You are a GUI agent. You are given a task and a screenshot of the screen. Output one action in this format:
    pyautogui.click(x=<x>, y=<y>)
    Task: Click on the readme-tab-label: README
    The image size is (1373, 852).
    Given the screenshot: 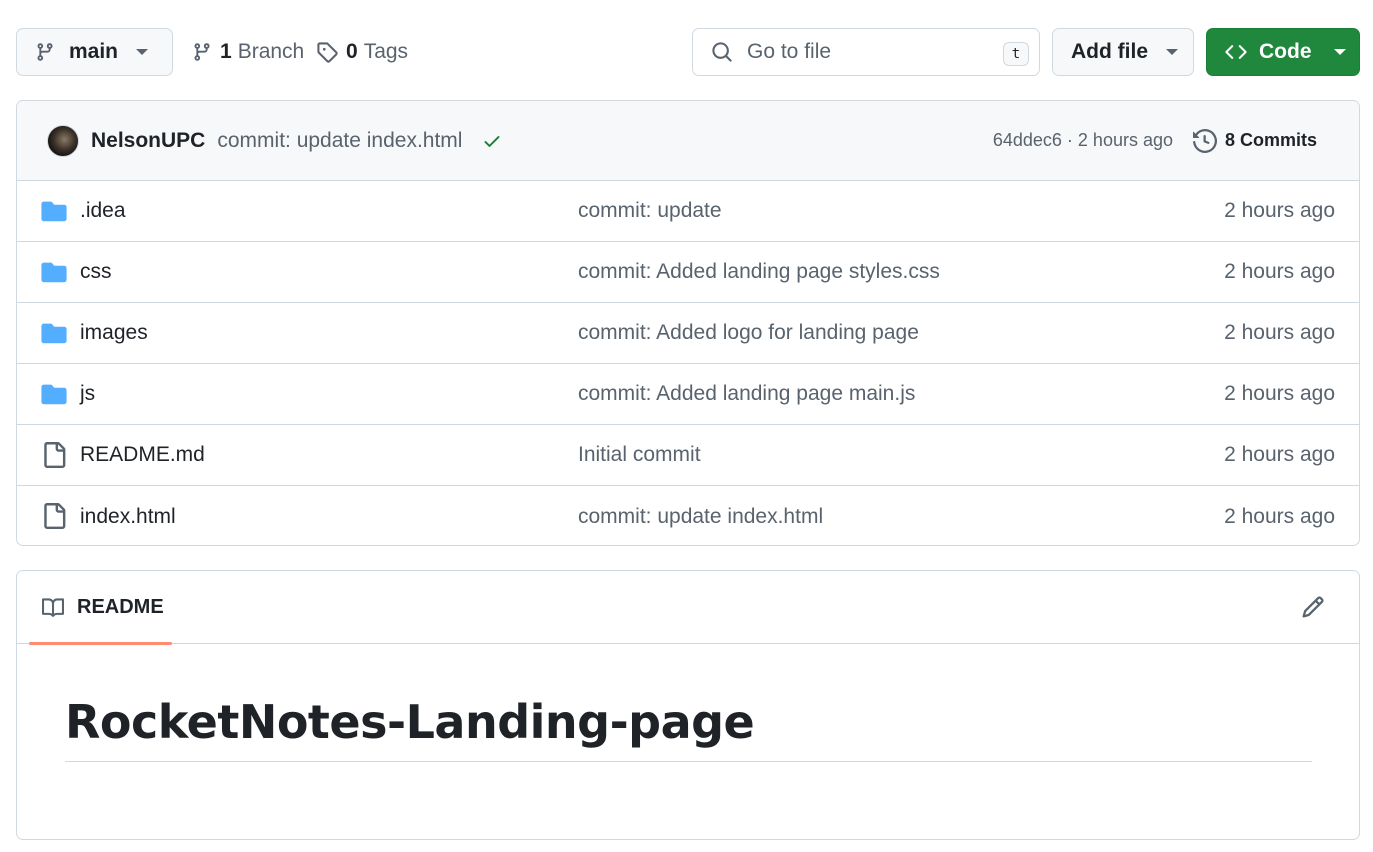 What is the action you would take?
    pyautogui.click(x=120, y=607)
    